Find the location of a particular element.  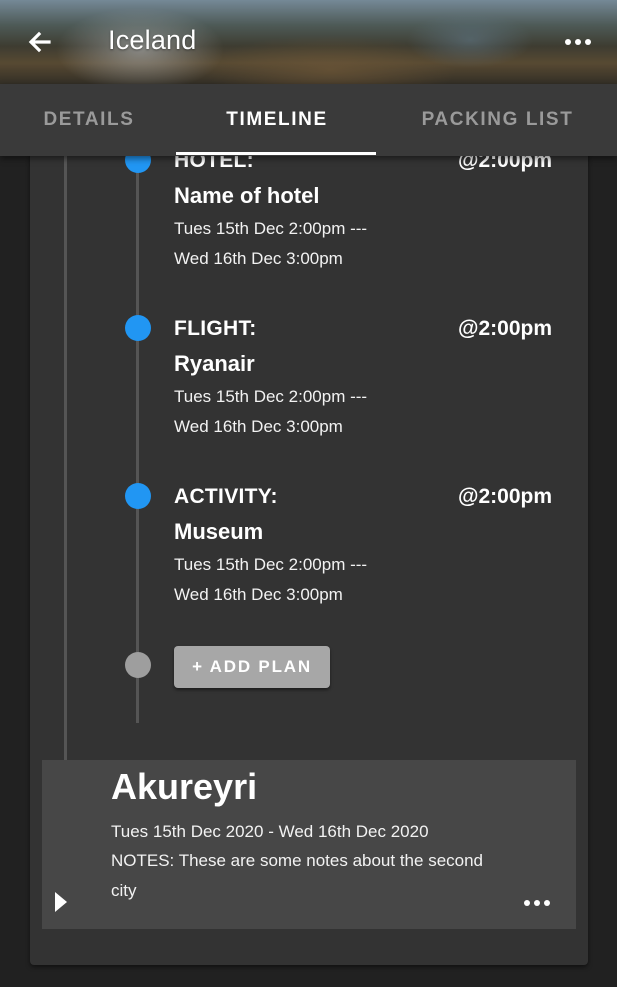

city-name: Akureyri is located at coordinates (184, 786).